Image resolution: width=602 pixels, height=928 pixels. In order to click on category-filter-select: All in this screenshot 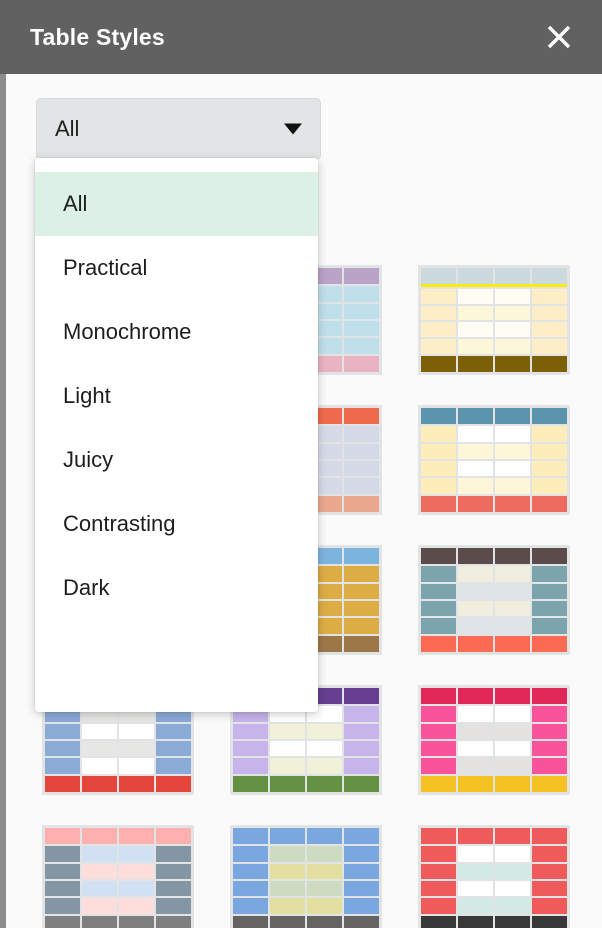, I will do `click(178, 129)`.